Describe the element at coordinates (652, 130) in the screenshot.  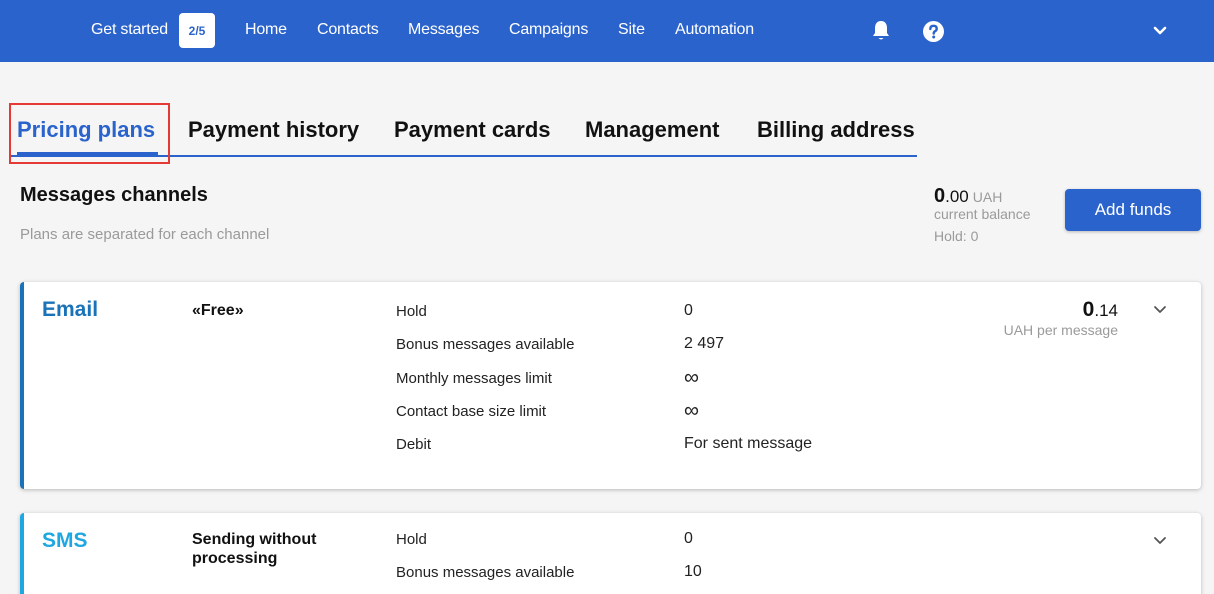
I see `tab-management: Management` at that location.